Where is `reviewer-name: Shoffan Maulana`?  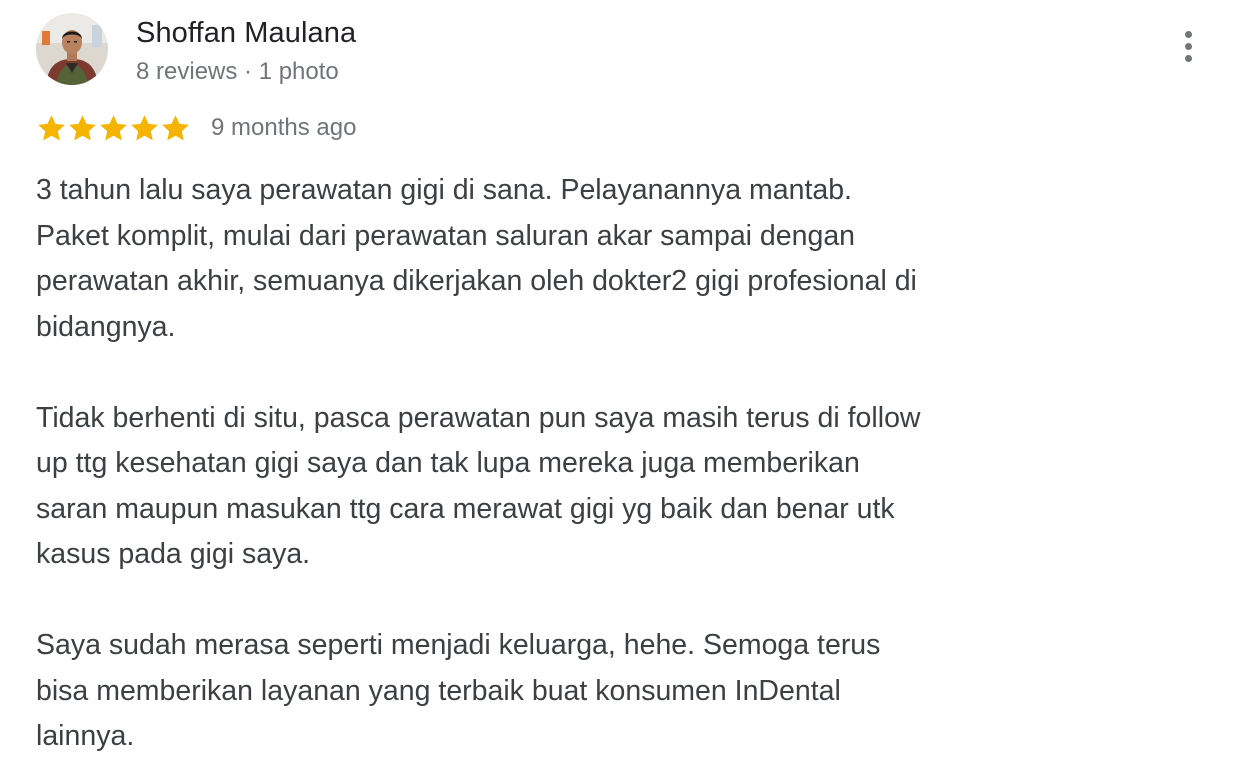
reviewer-name: Shoffan Maulana is located at coordinates (246, 33).